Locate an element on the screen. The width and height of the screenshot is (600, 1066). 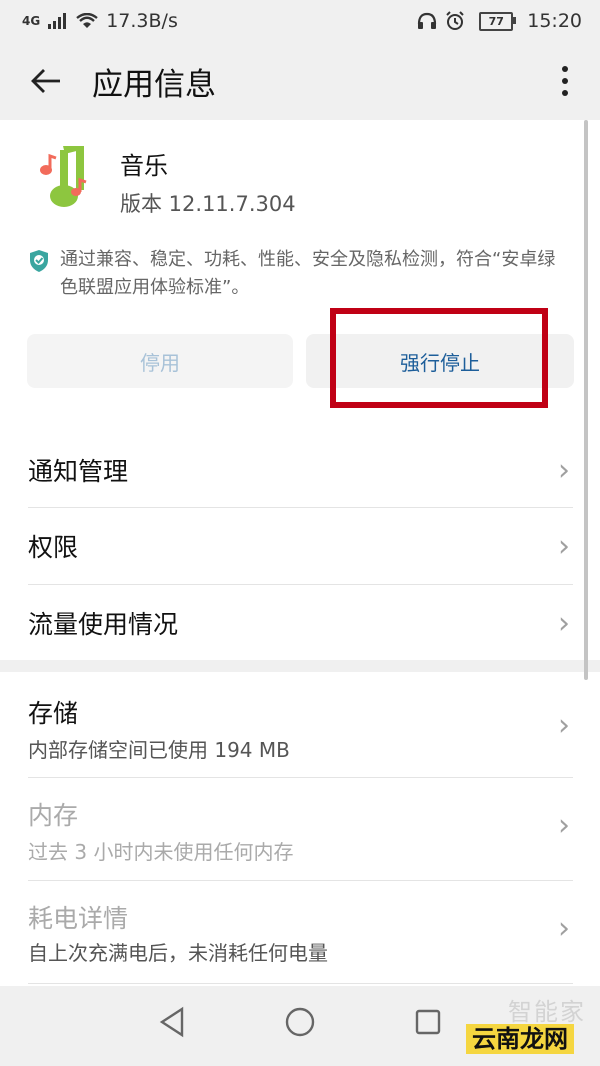
app-version: 版本 12.11.7.304 is located at coordinates (208, 204).